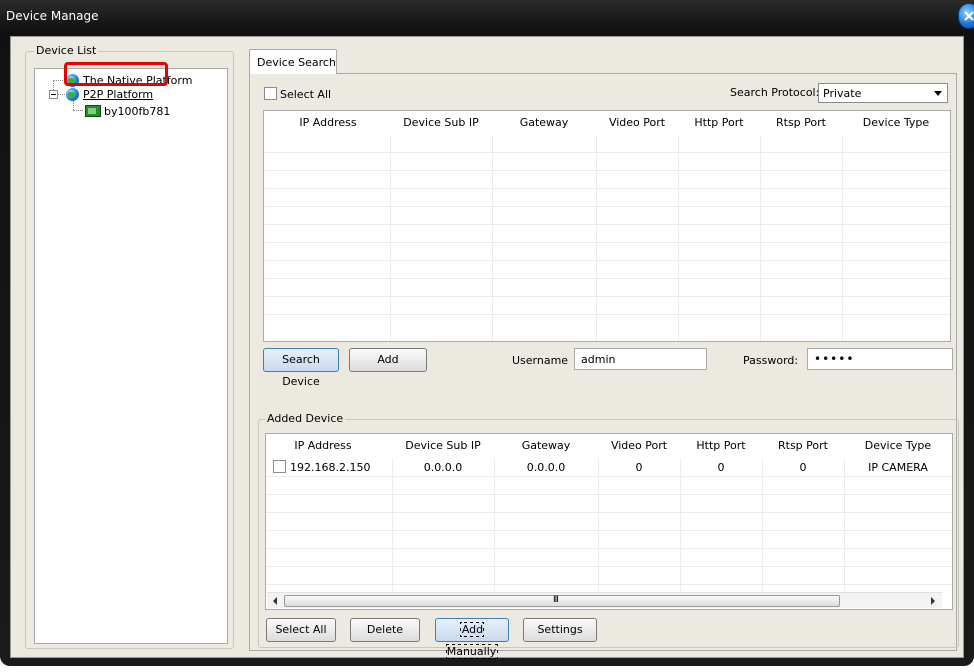 This screenshot has height=672, width=974. I want to click on button-label: Add, so click(388, 359).